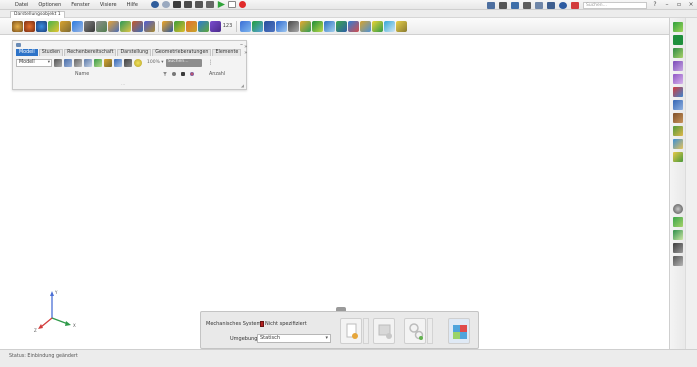 The image size is (697, 367). What do you see at coordinates (227, 52) in the screenshot?
I see `tab-elements: Elemente` at bounding box center [227, 52].